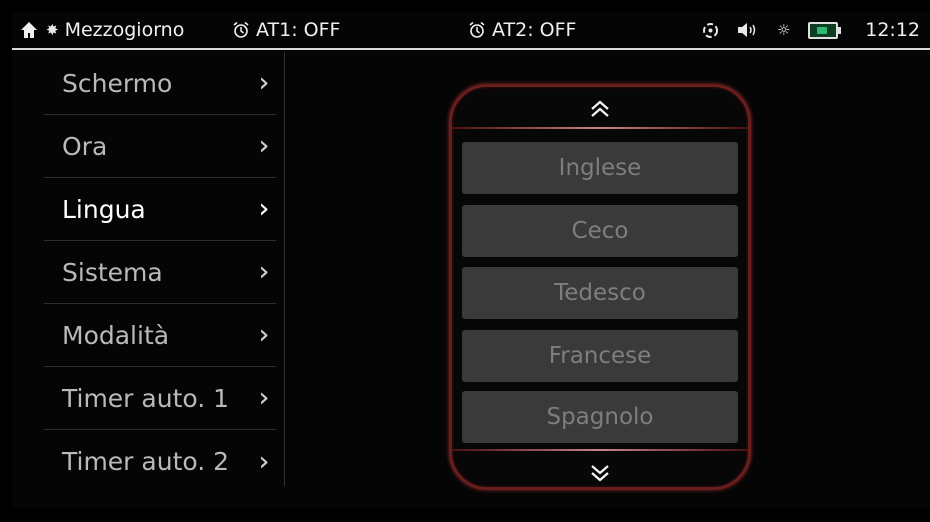 The width and height of the screenshot is (930, 522). I want to click on menu-item-timer-auto-1: Timer auto. 1 ››, so click(160, 398).